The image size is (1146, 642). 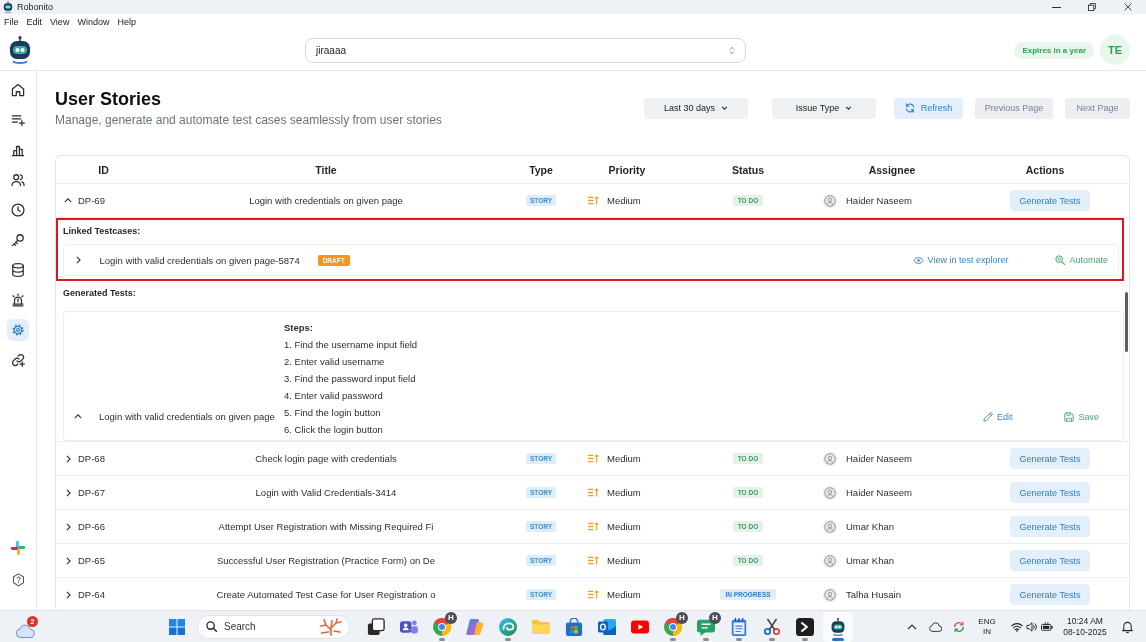 I want to click on clock-icon, so click(x=18, y=210).